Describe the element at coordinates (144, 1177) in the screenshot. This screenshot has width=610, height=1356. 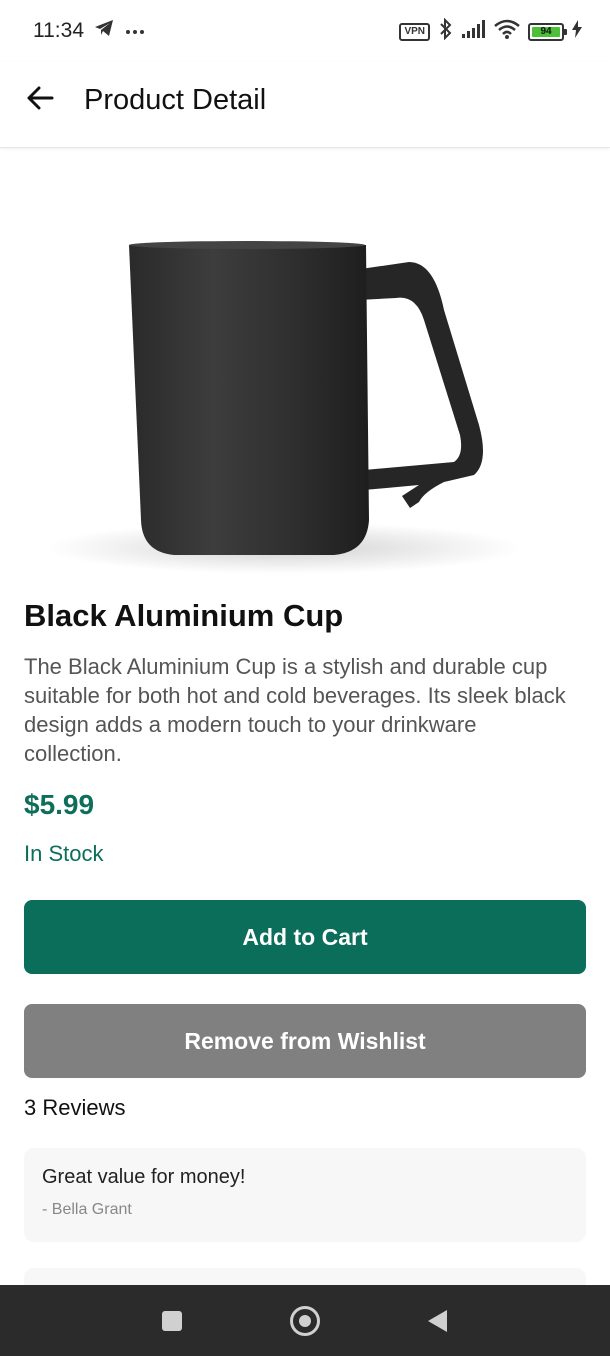
I see `review-text: Great value for money!` at that location.